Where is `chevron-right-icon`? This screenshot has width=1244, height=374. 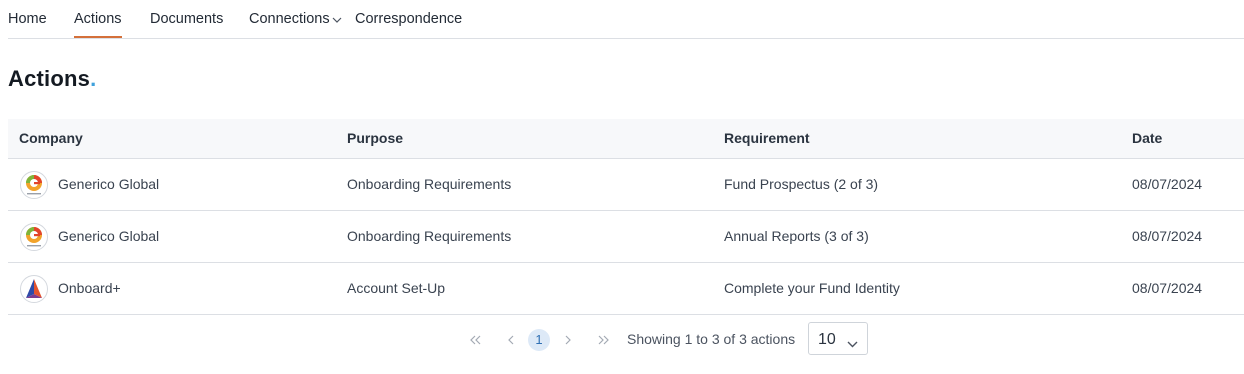 chevron-right-icon is located at coordinates (568, 340).